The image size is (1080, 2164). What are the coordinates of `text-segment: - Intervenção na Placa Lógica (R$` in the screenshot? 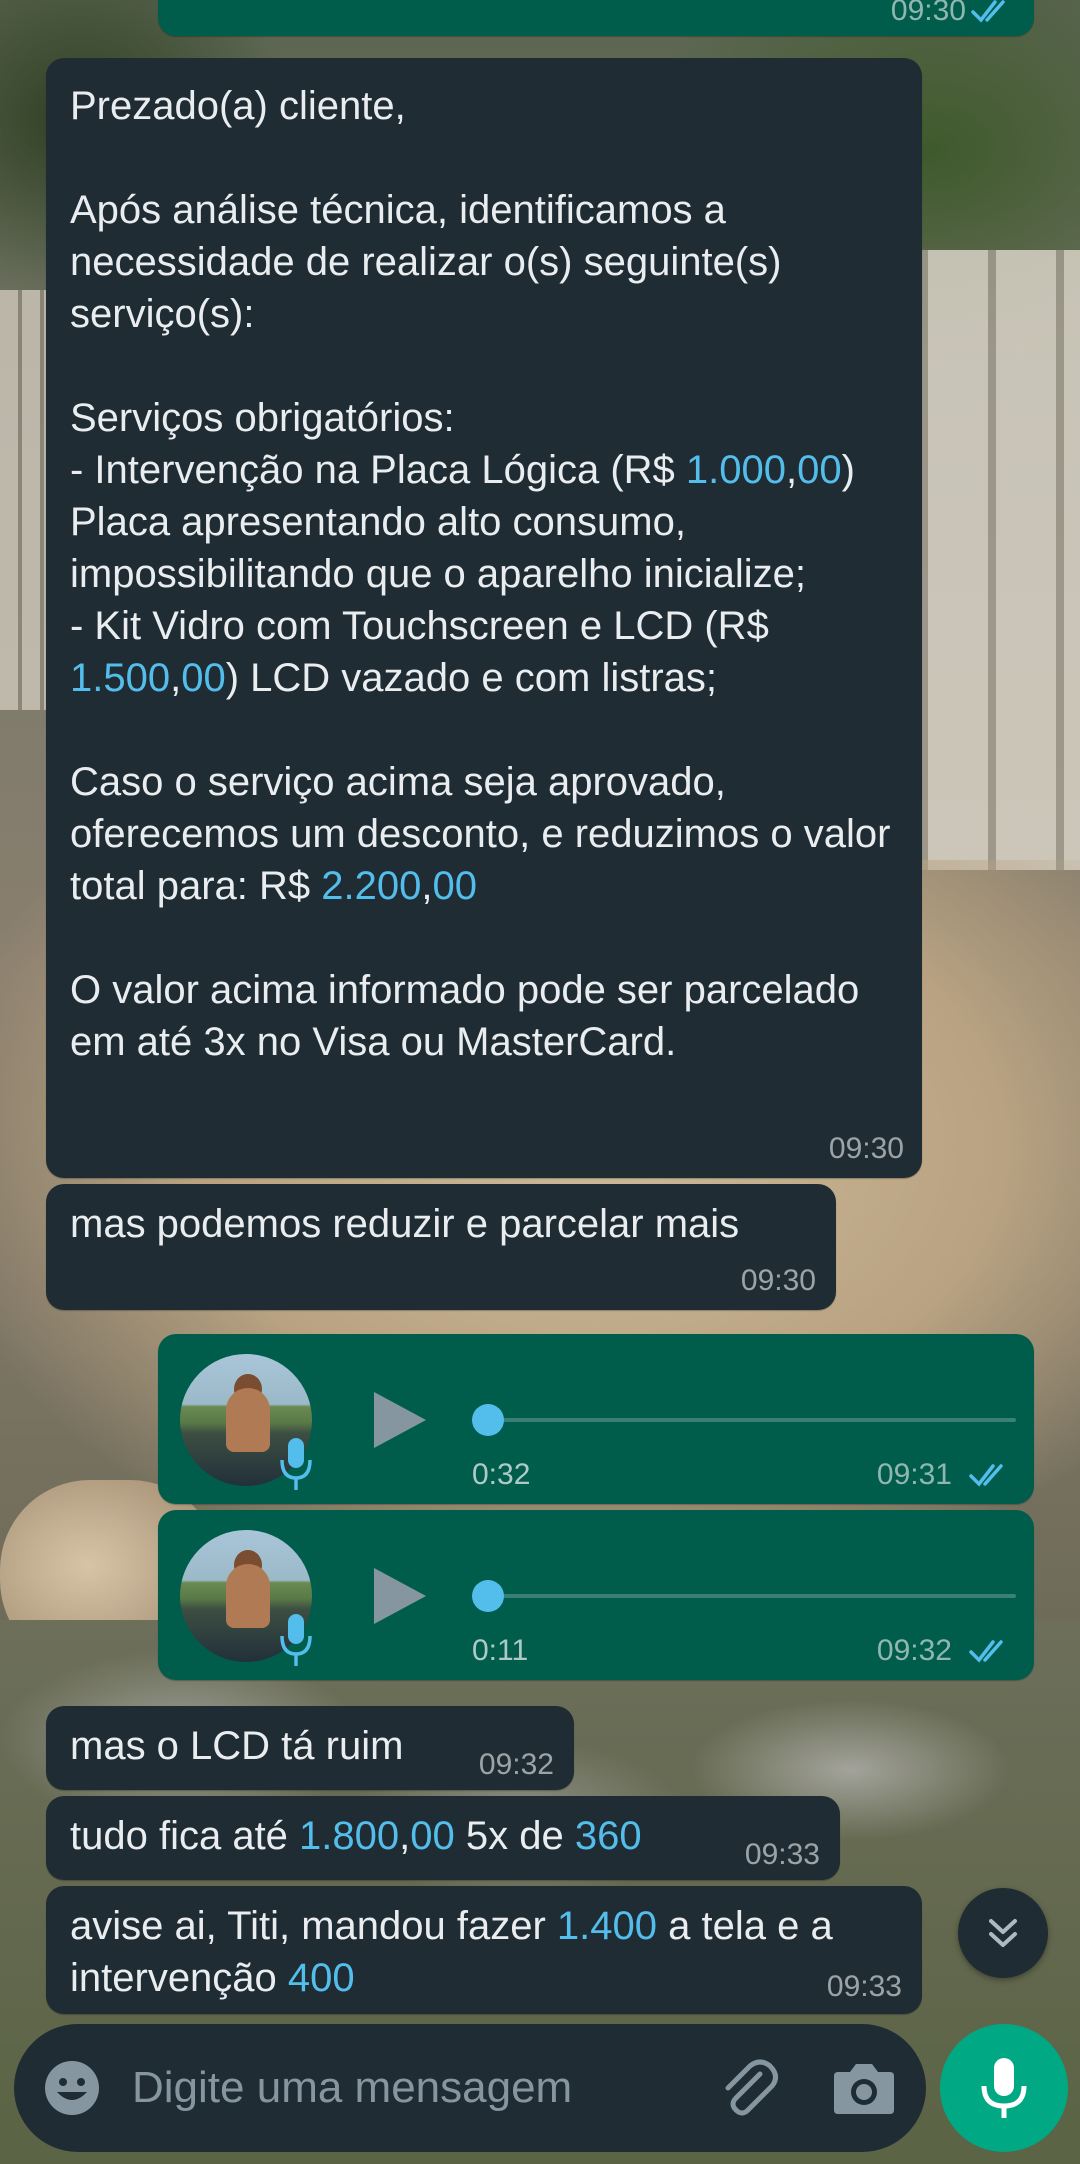 It's located at (378, 470).